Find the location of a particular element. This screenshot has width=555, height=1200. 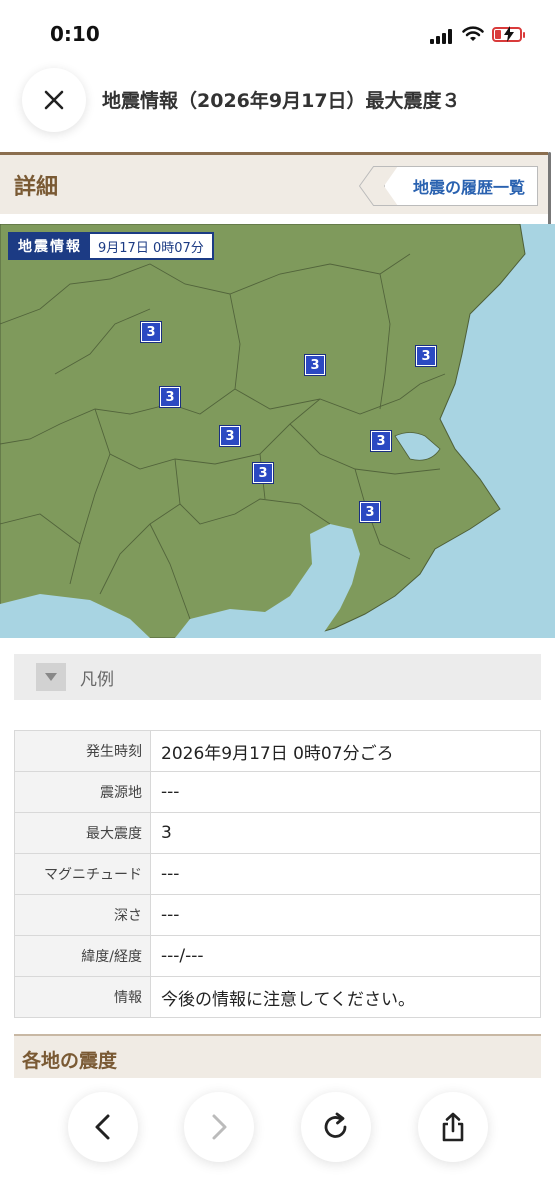

page-header: 地震情報（2026年9月17日）最大震度３ is located at coordinates (277, 108).